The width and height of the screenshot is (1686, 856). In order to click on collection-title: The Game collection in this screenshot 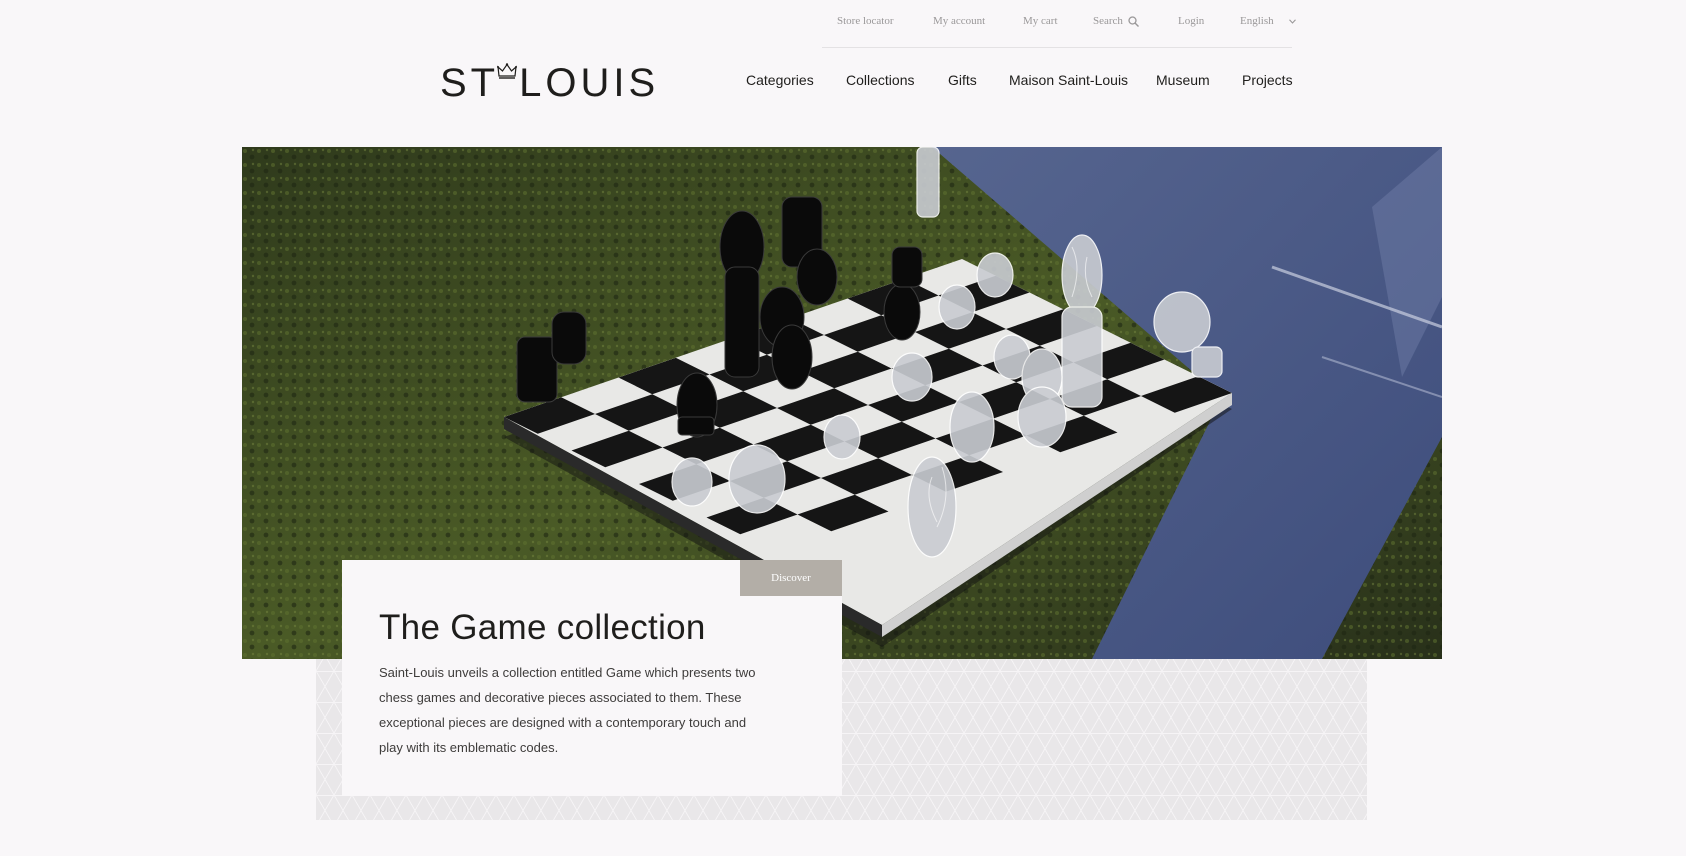, I will do `click(542, 627)`.